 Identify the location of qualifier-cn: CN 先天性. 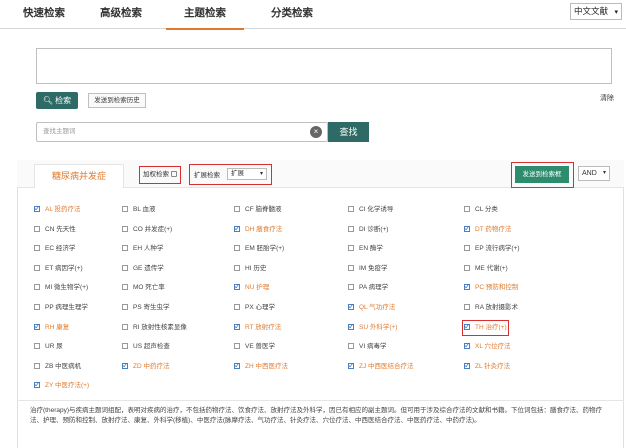
(55, 230).